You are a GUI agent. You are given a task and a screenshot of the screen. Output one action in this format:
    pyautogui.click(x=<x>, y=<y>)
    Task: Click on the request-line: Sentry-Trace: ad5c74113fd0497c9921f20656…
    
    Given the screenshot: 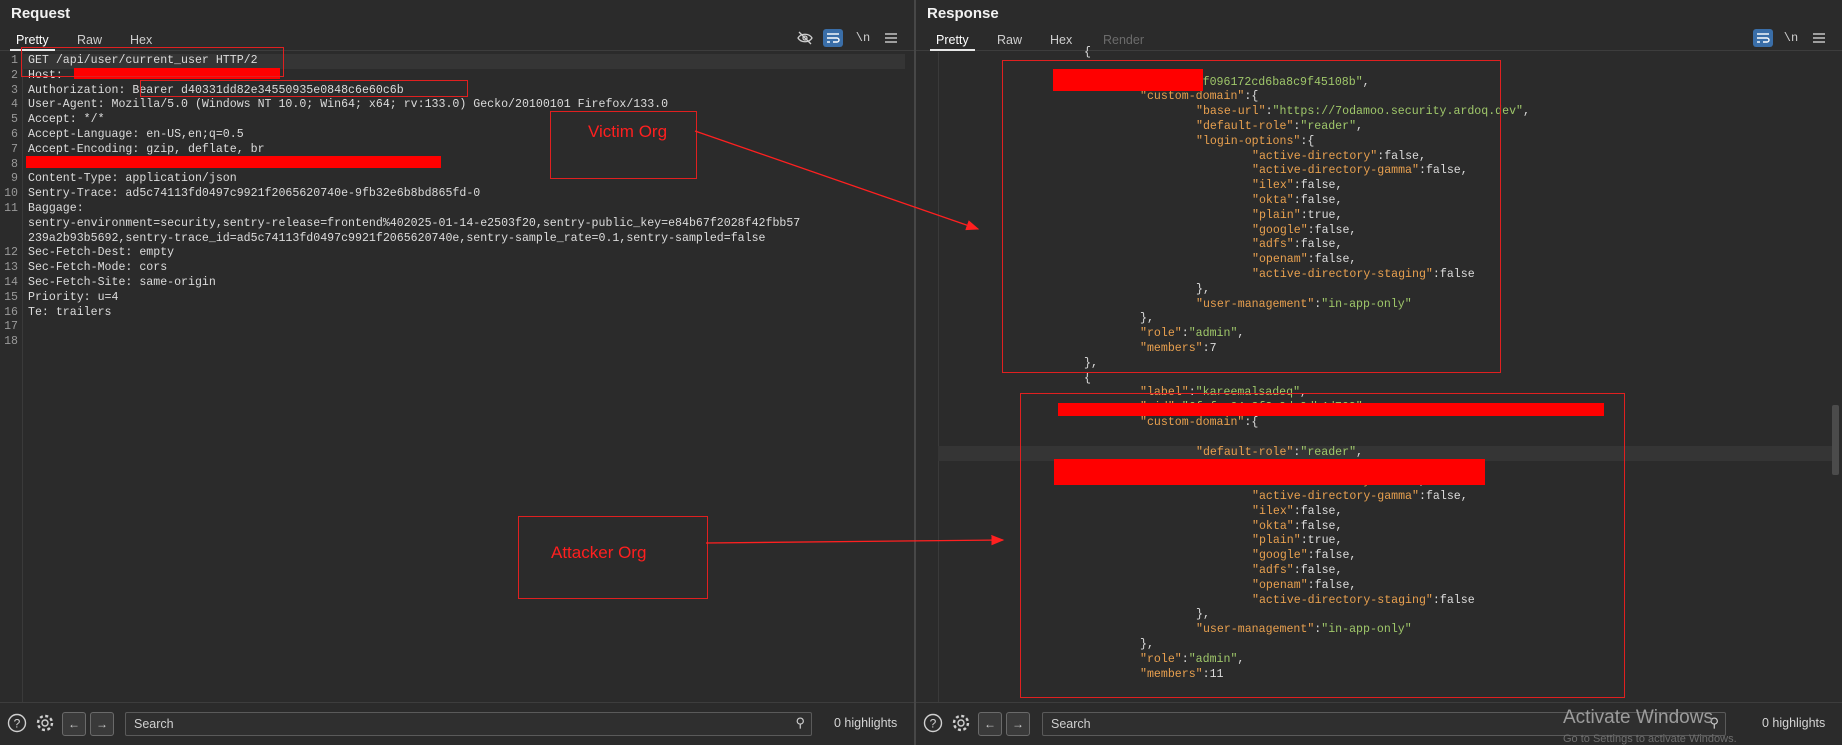 What is the action you would take?
    pyautogui.click(x=254, y=194)
    